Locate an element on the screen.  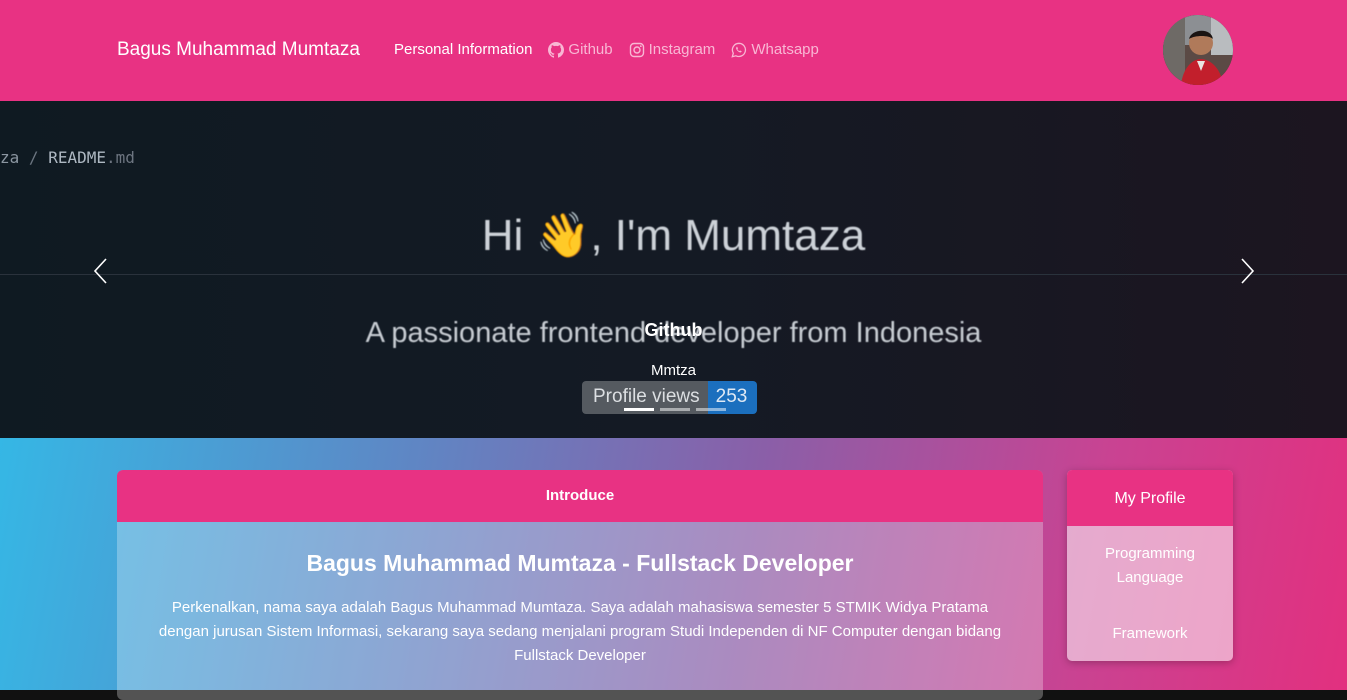
slide-divider is located at coordinates (673, 274).